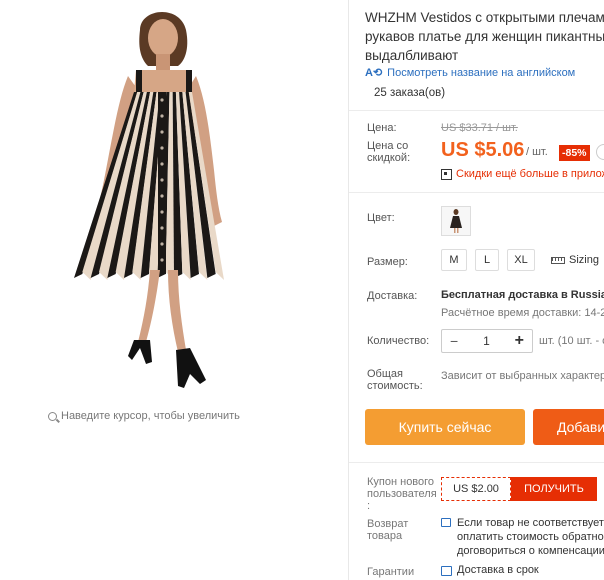 Image resolution: width=604 pixels, height=580 pixels. I want to click on product-title-line: WHZHM Vestidos с открытыми плечами, so click(484, 17).